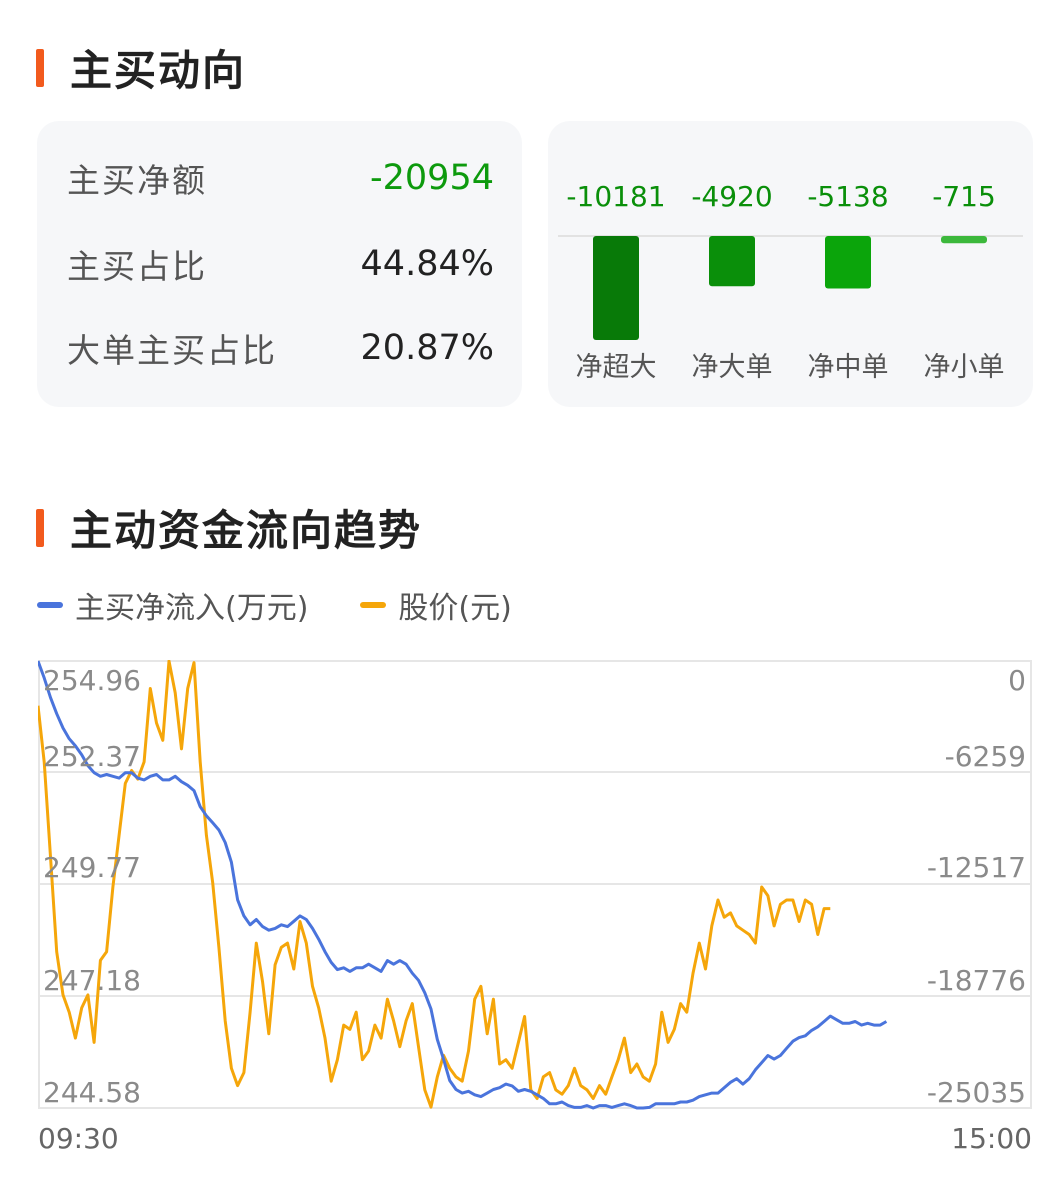 The height and width of the screenshot is (1195, 1062). Describe the element at coordinates (280, 348) in the screenshot. I see `summary-row-large-ratio: 大单主买占比 20.87%` at that location.